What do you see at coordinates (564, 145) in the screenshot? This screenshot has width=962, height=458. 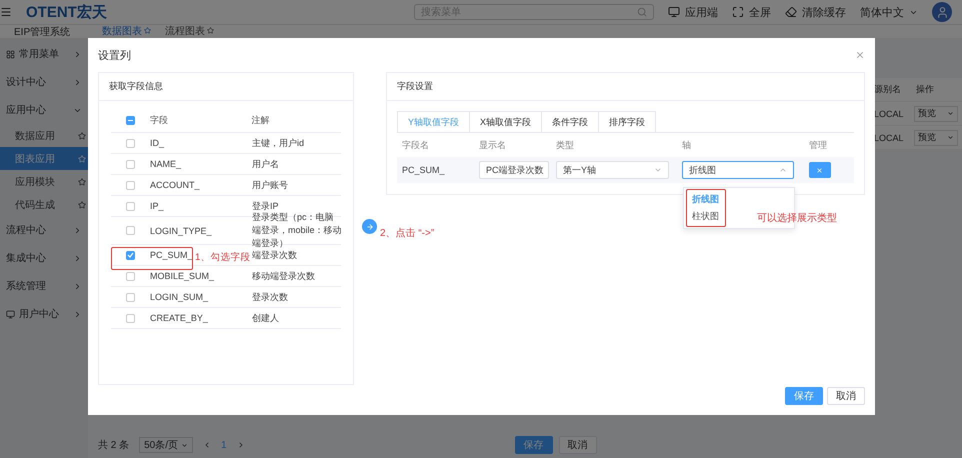 I see `column-header: 类型` at bounding box center [564, 145].